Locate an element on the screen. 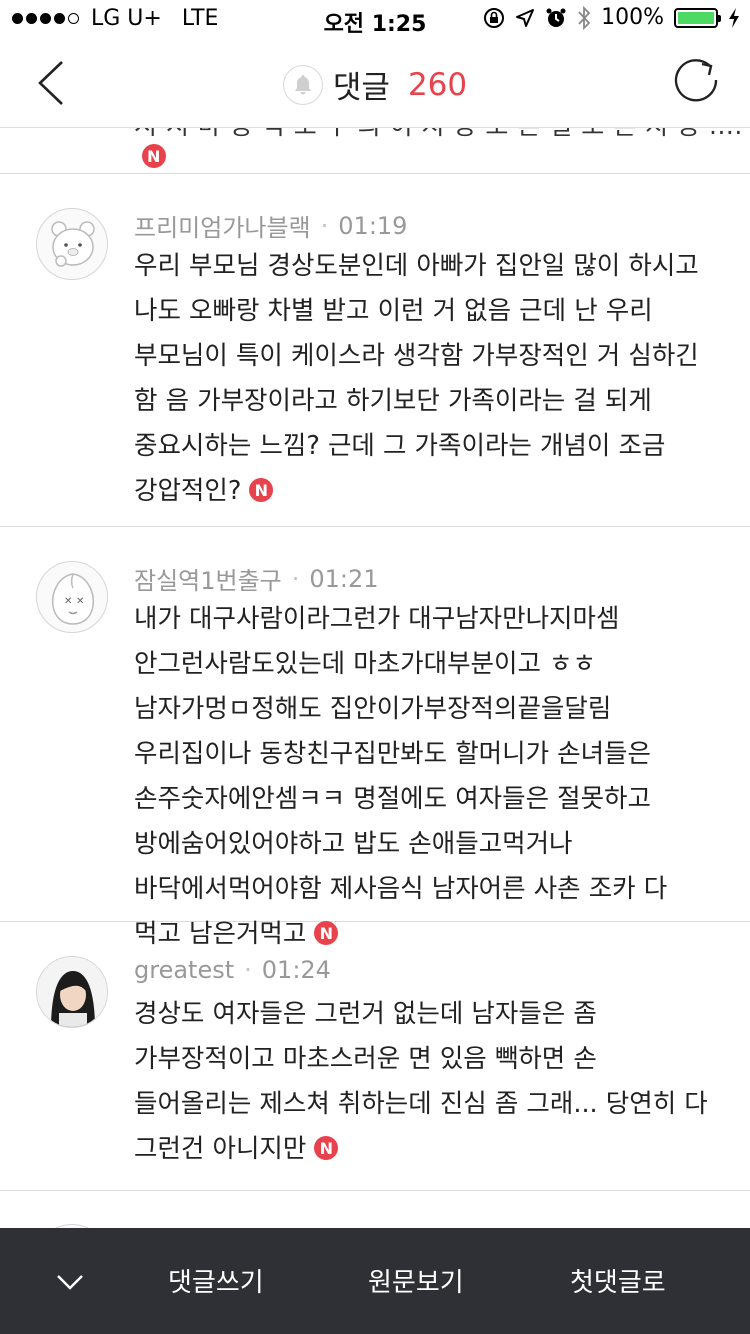 The image size is (750, 1334). comment-time: 01:19 is located at coordinates (373, 225).